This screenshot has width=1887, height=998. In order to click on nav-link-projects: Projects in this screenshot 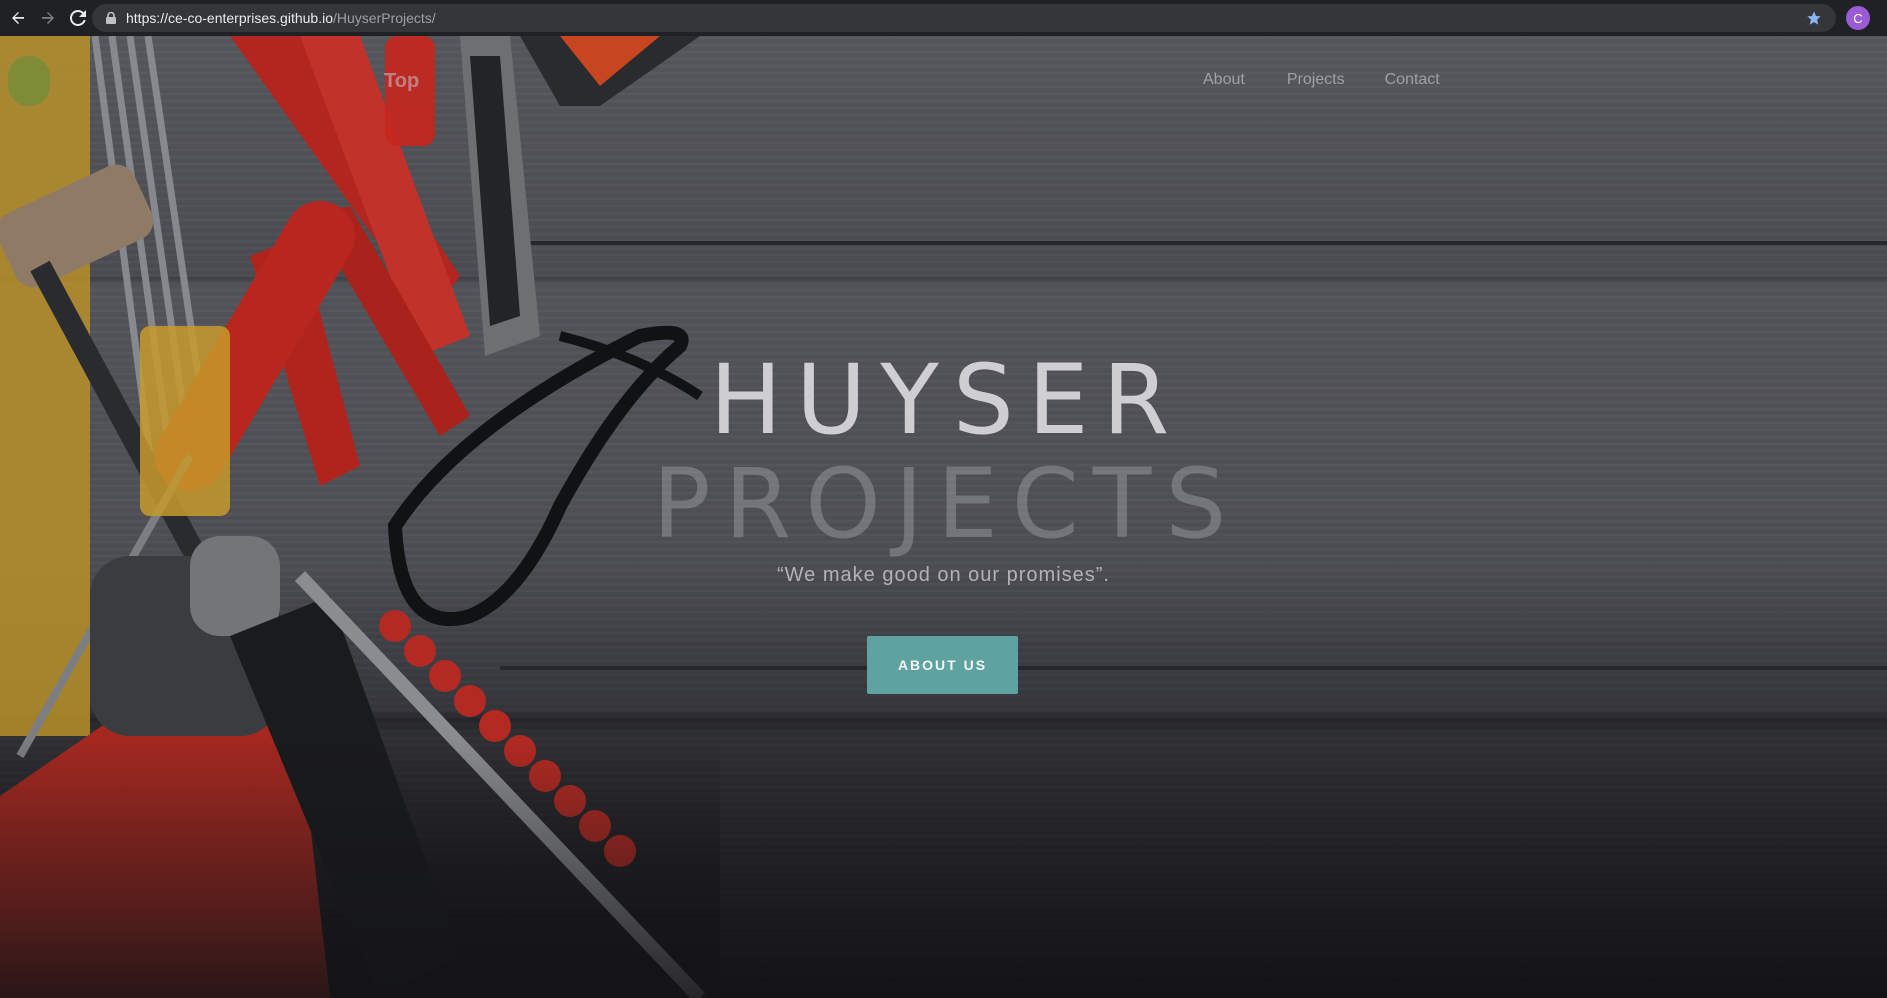, I will do `click(1316, 80)`.